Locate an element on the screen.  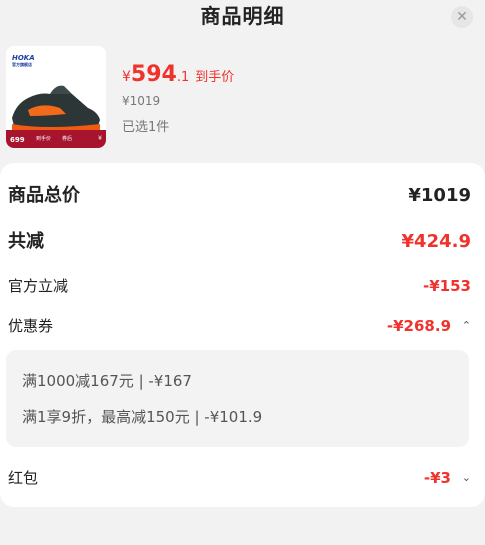
official-discount-label: 官方立减 is located at coordinates (38, 286).